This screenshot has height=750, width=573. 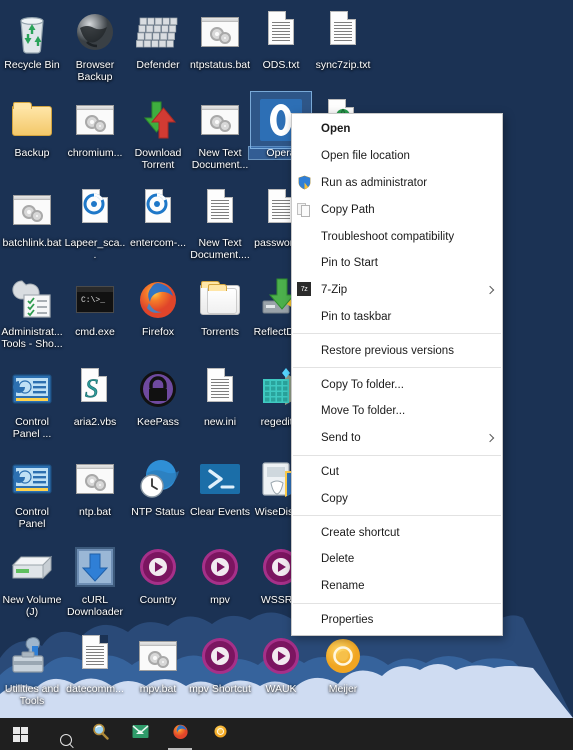 What do you see at coordinates (397, 290) in the screenshot?
I see `context-menu-item: 7z 7-Zip` at bounding box center [397, 290].